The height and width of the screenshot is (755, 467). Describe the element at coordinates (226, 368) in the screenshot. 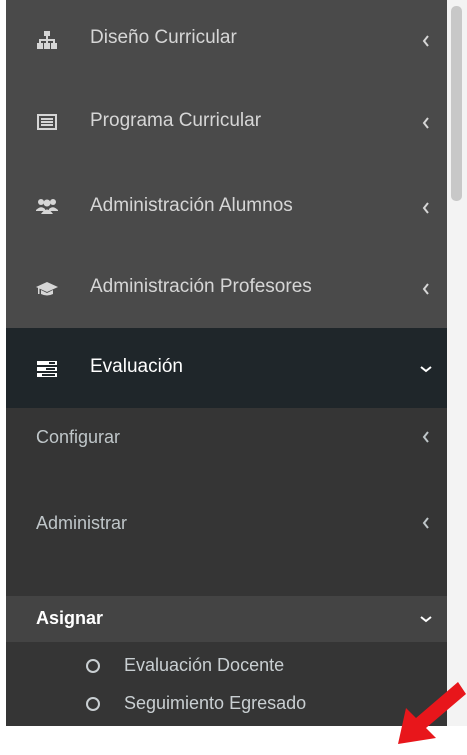

I see `sidebar-item-evaluacion: Evaluación` at that location.